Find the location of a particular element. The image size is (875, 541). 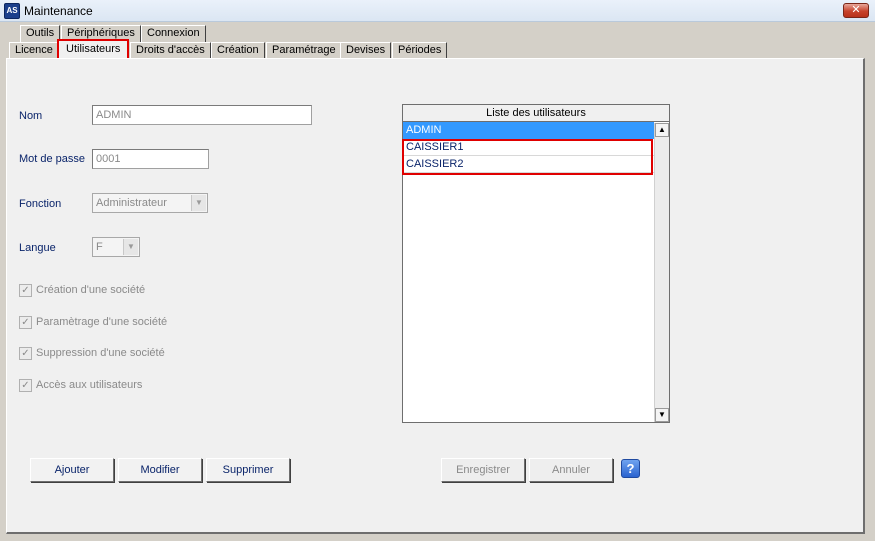

help-button: ? is located at coordinates (630, 468).